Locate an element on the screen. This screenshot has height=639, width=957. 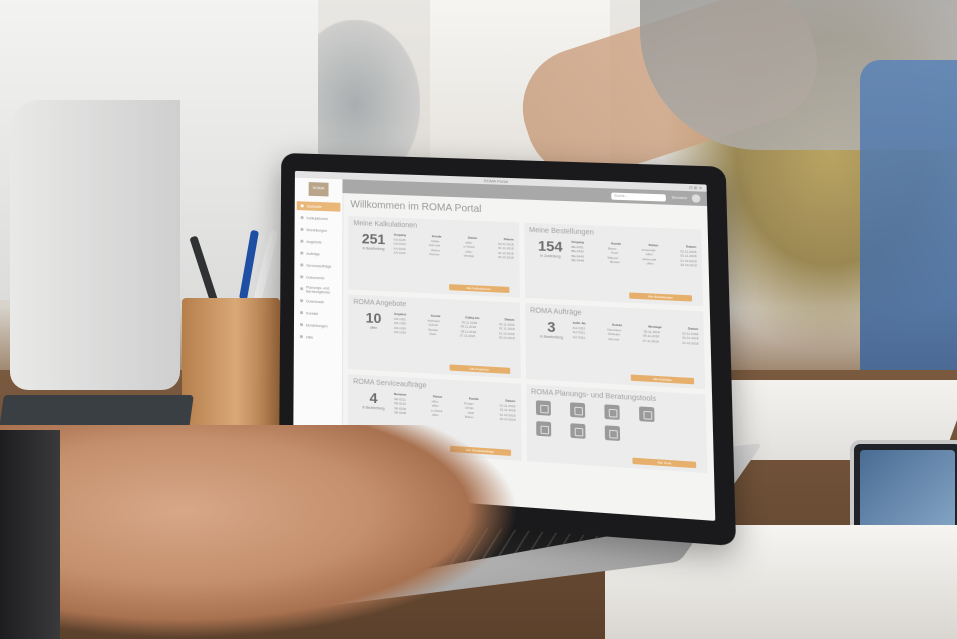
card-button: Alle Angebote is located at coordinates (479, 369).